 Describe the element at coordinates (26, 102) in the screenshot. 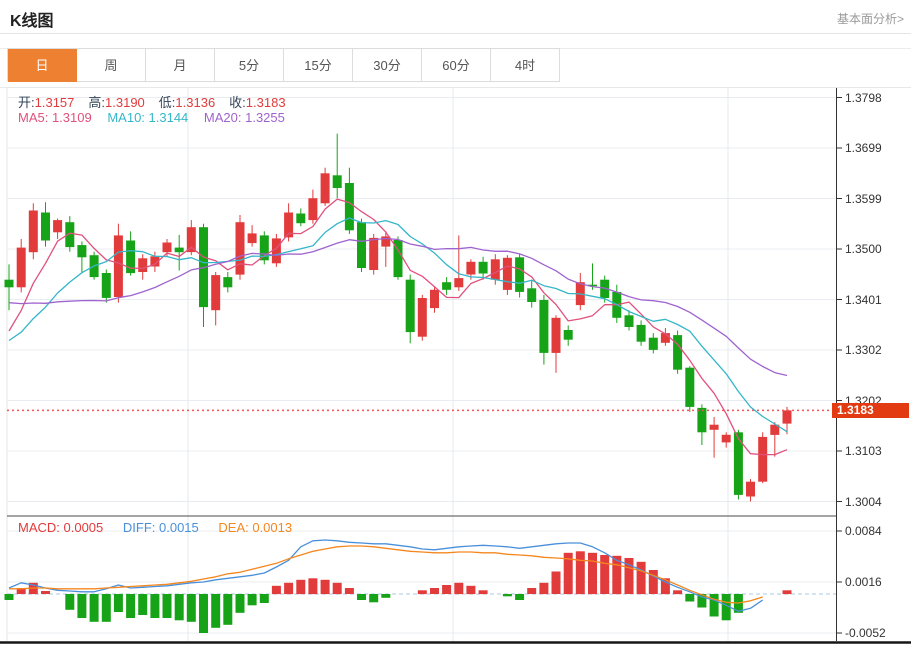

I see `open-label: 开:` at that location.